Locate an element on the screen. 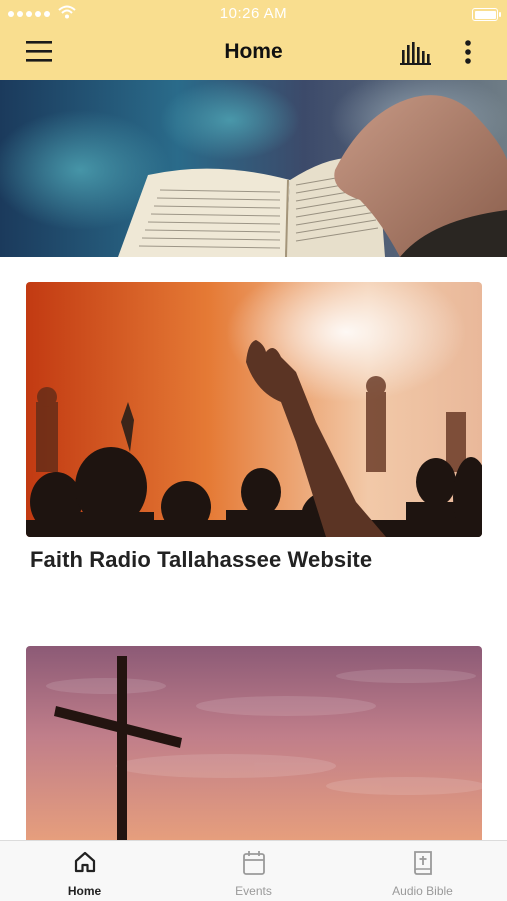  bible-icon is located at coordinates (422, 863).